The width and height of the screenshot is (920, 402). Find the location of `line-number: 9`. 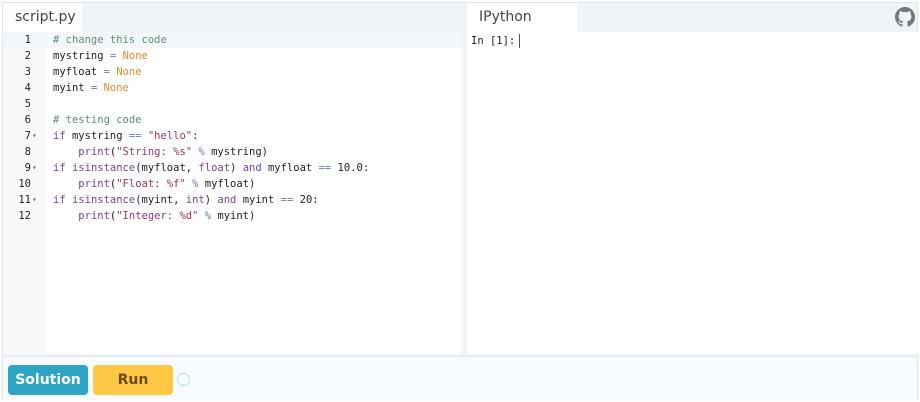

line-number: 9 is located at coordinates (27, 168).